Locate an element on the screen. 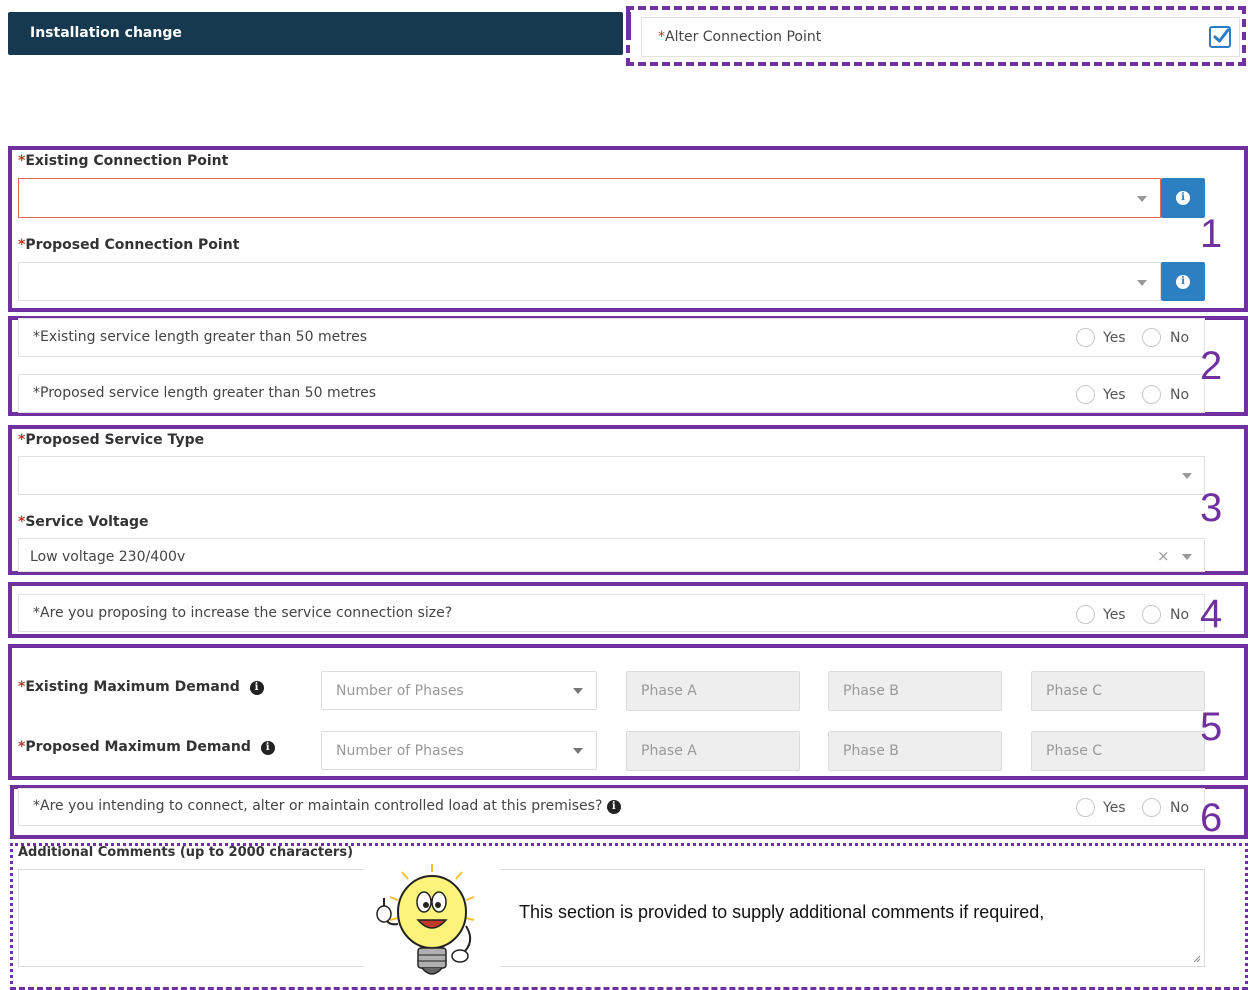 This screenshot has width=1248, height=990. section-header: Installation change is located at coordinates (315, 33).